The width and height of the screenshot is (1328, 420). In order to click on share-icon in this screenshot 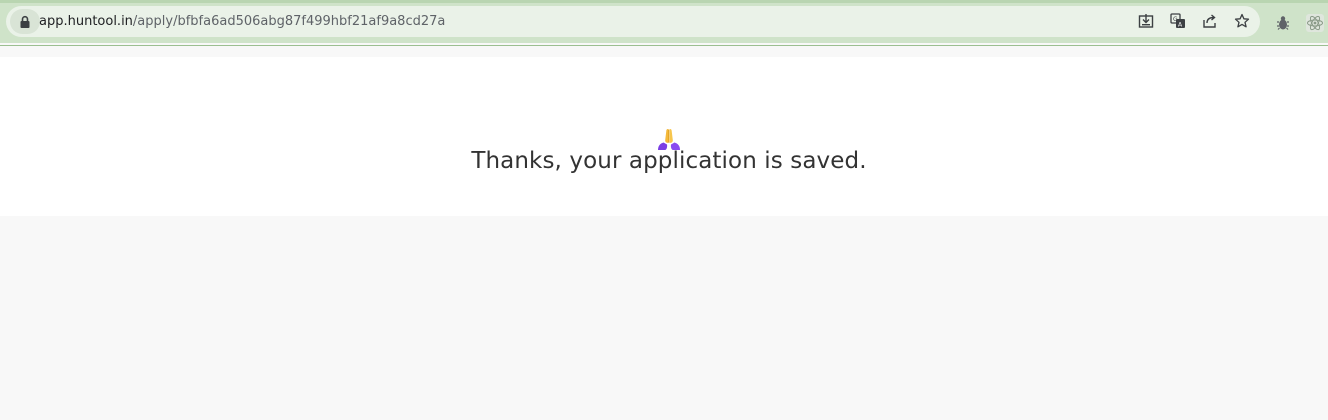, I will do `click(1210, 21)`.